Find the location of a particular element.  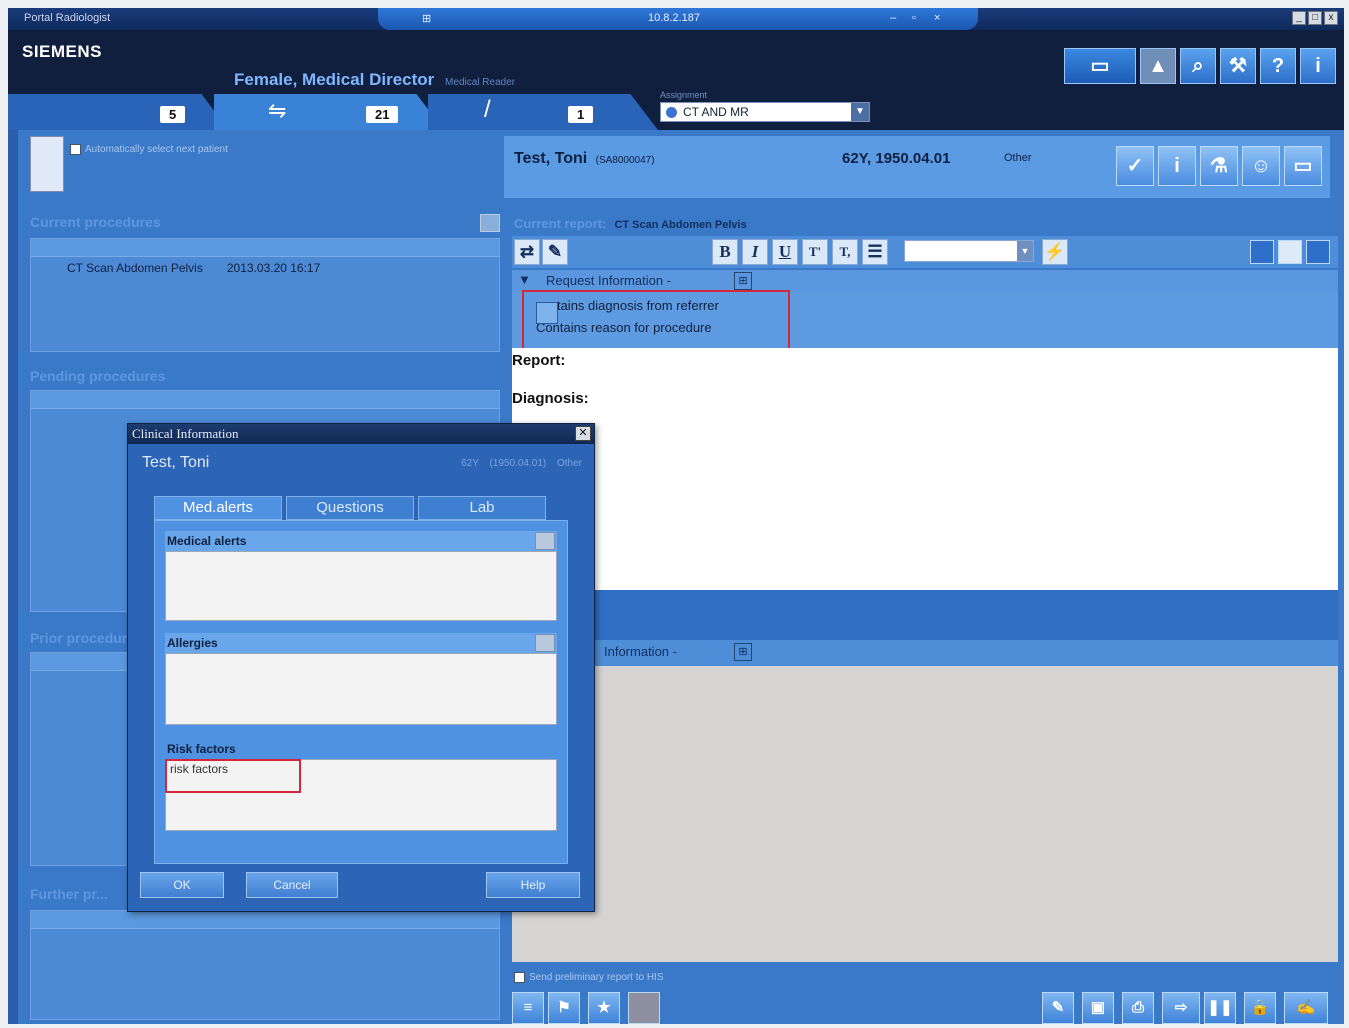

list-icon: ☰ is located at coordinates (875, 252).